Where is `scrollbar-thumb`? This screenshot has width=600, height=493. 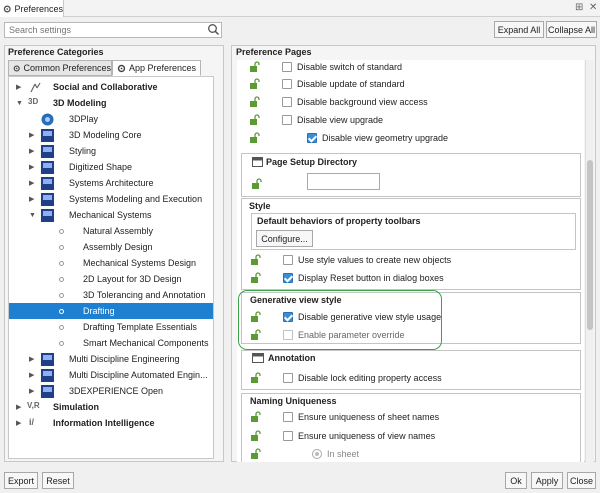
scrollbar-thumb is located at coordinates (590, 245).